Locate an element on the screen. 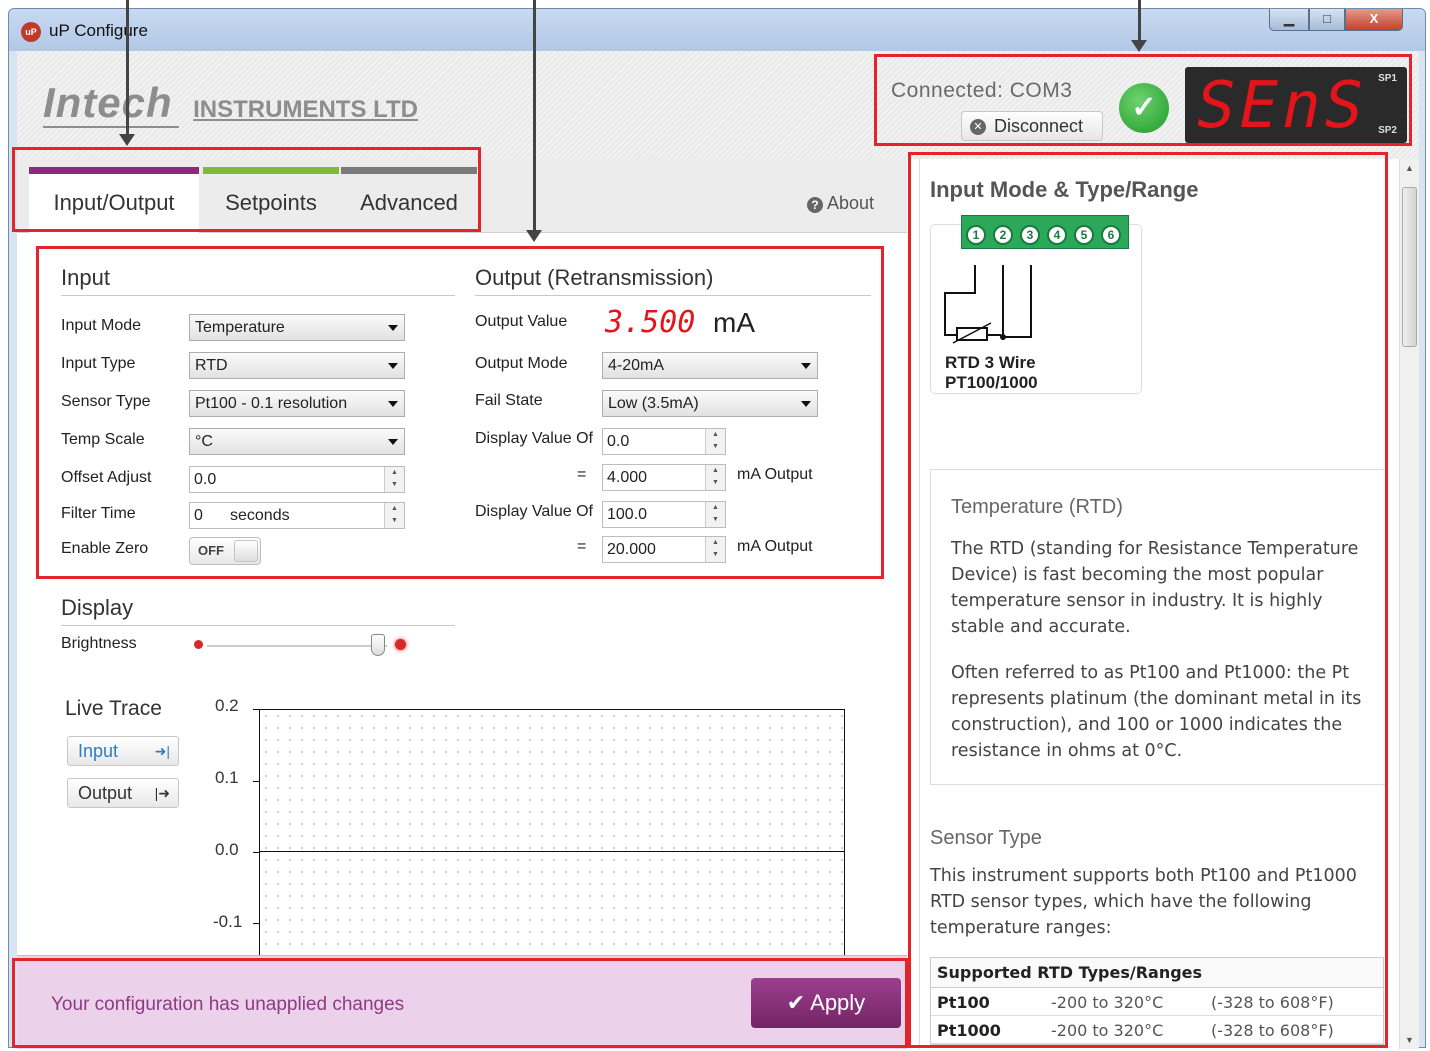  help-icon: ? is located at coordinates (815, 205).